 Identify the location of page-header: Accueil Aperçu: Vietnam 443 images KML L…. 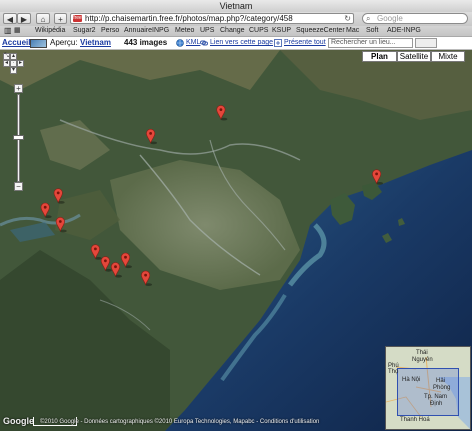
(236, 43).